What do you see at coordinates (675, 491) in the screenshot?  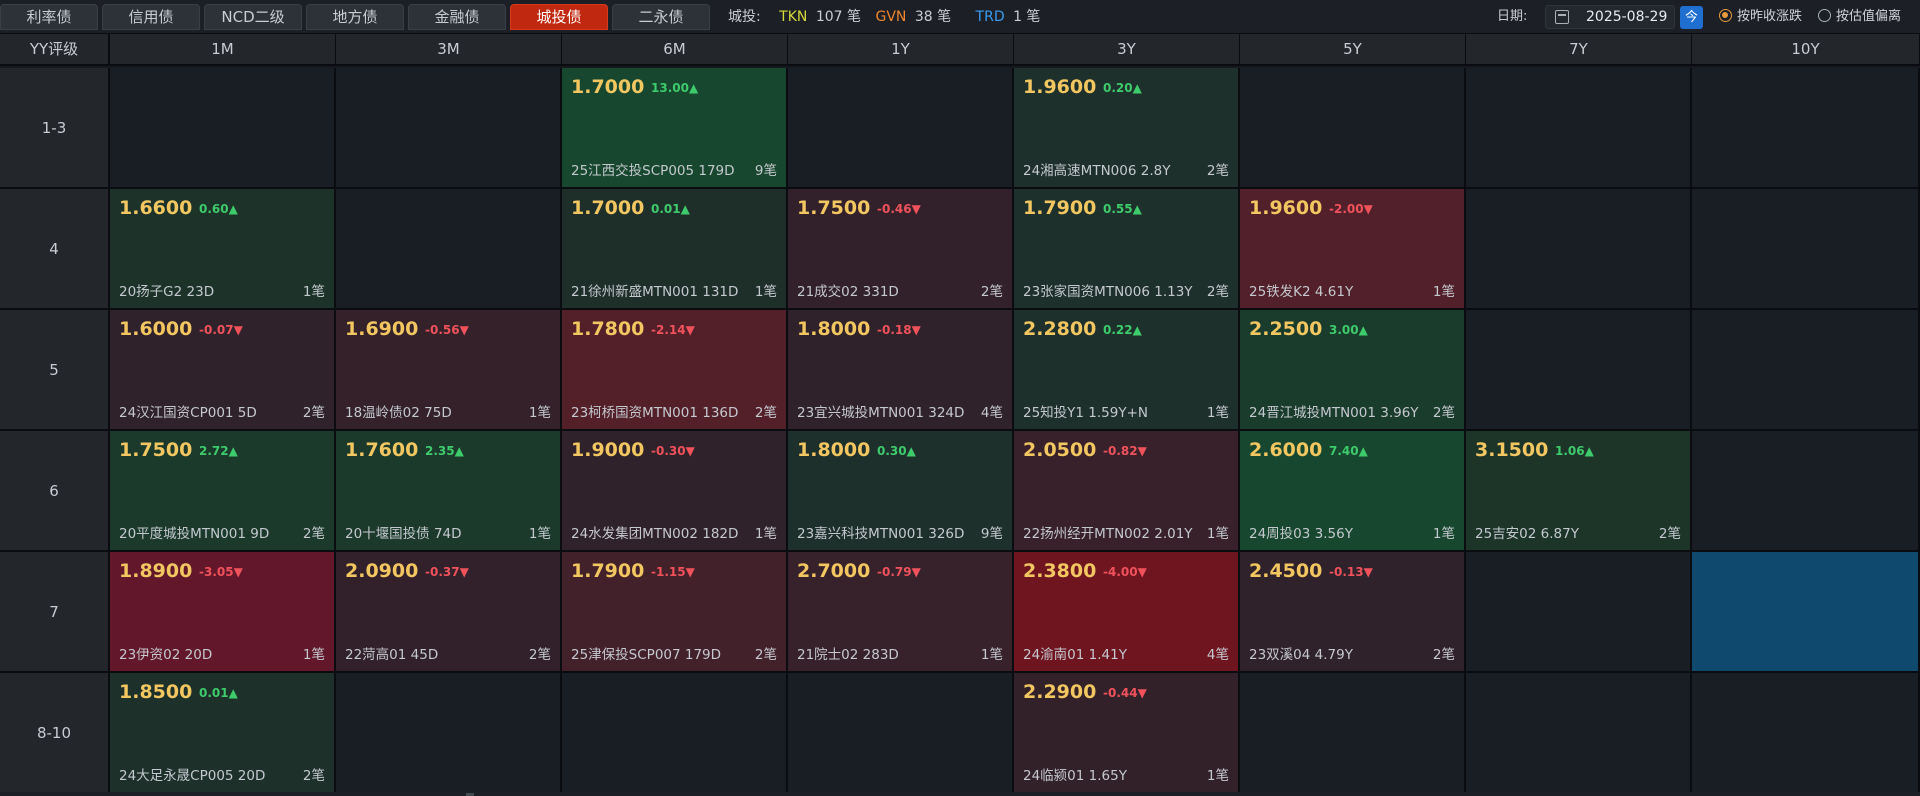 I see `matrix-cell: 1.9000 -0.30▼ 24水发集团MTN002 182D 1笔` at bounding box center [675, 491].